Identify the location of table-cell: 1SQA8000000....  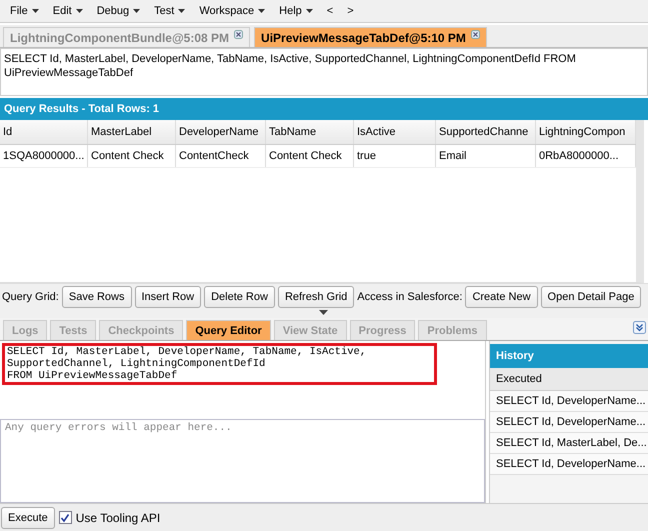
(44, 156).